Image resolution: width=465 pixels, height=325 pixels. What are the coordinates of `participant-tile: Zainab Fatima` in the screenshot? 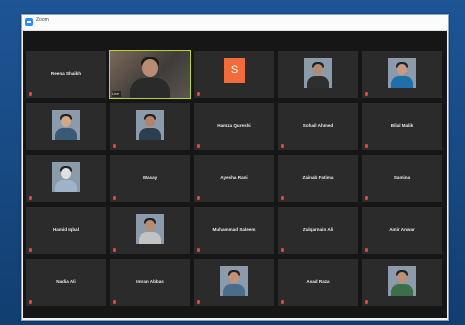 It's located at (318, 178).